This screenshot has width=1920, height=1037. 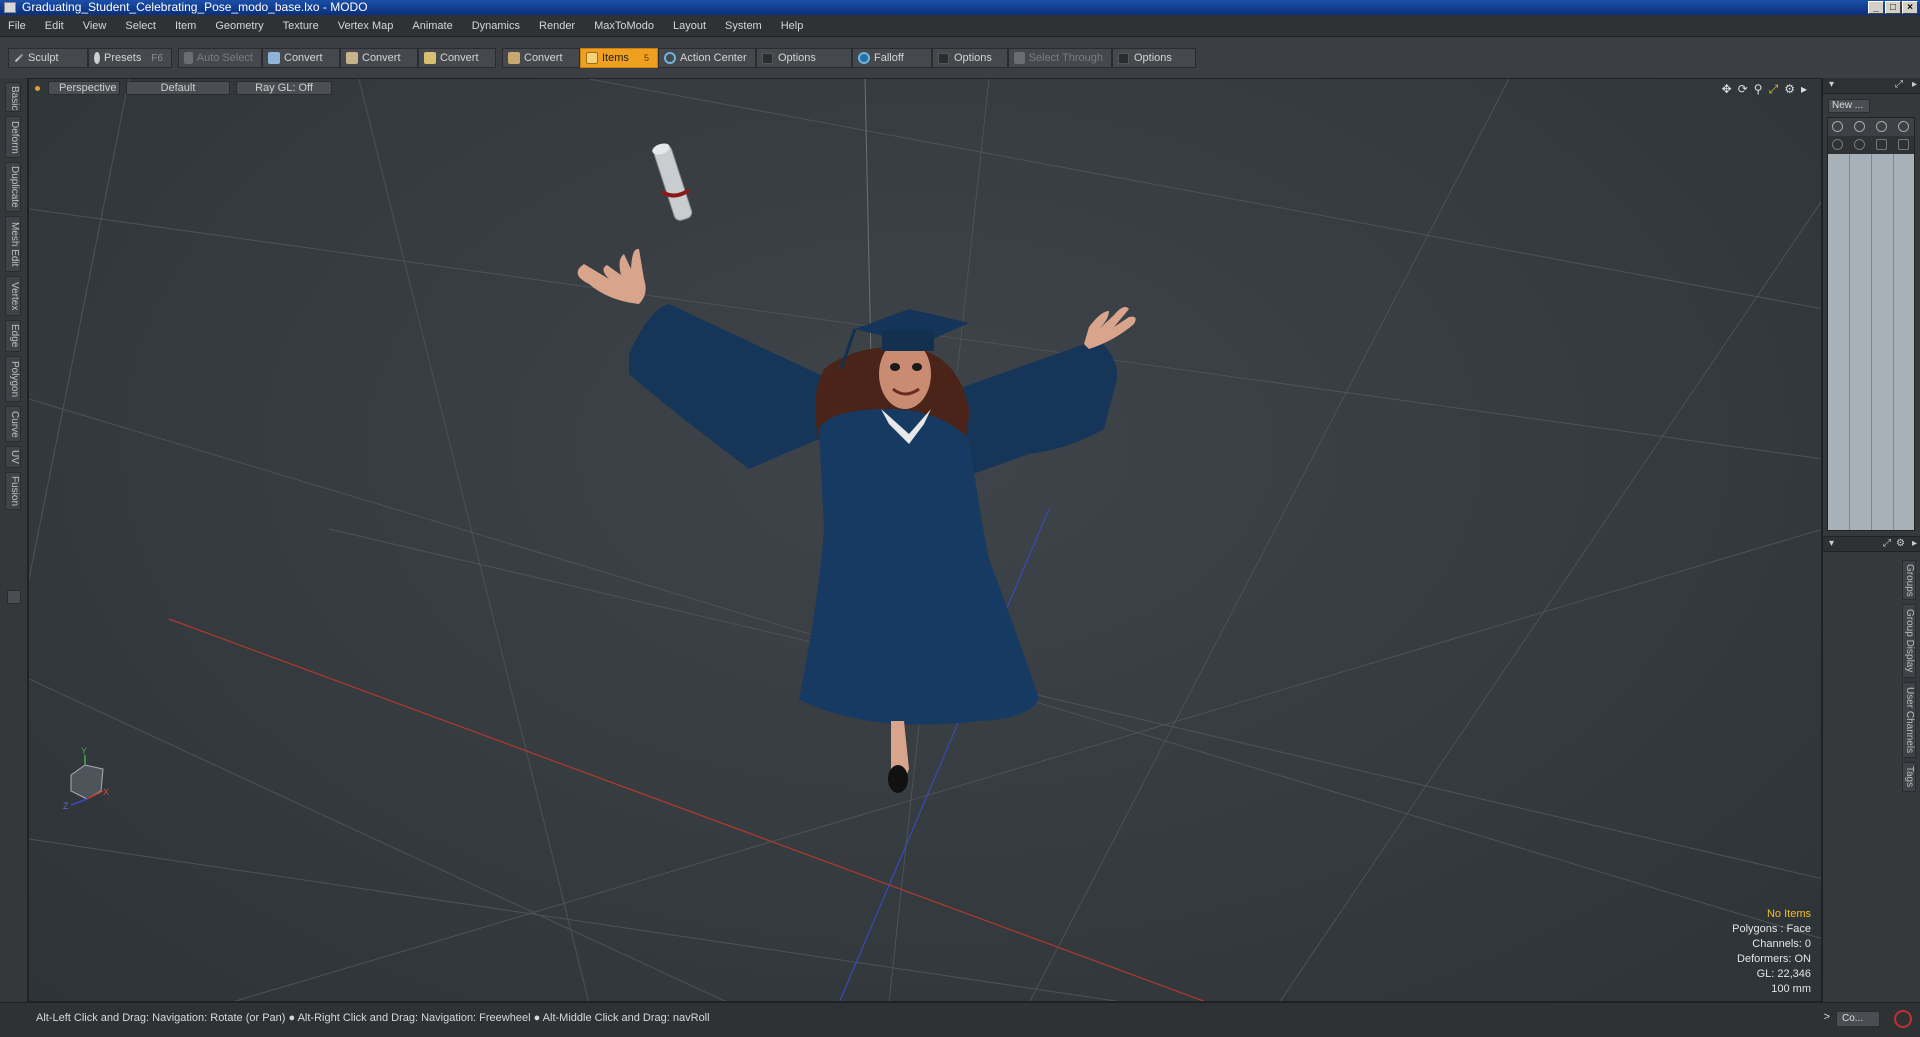 I want to click on tab-deform: Deform, so click(x=13, y=137).